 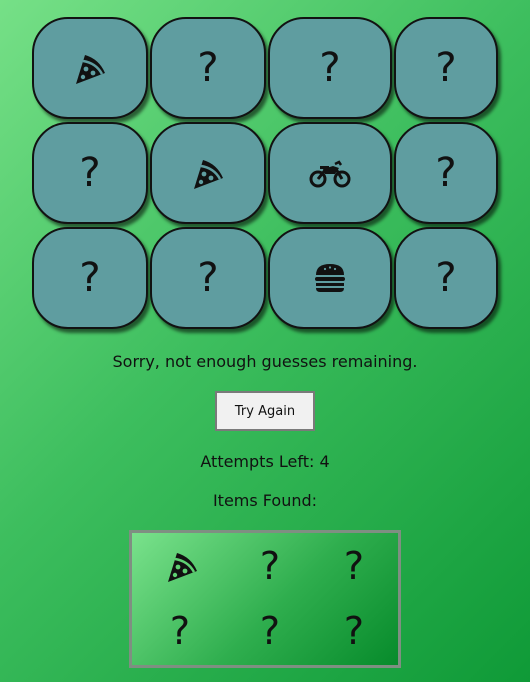 I want to click on burger-icon, so click(x=330, y=278).